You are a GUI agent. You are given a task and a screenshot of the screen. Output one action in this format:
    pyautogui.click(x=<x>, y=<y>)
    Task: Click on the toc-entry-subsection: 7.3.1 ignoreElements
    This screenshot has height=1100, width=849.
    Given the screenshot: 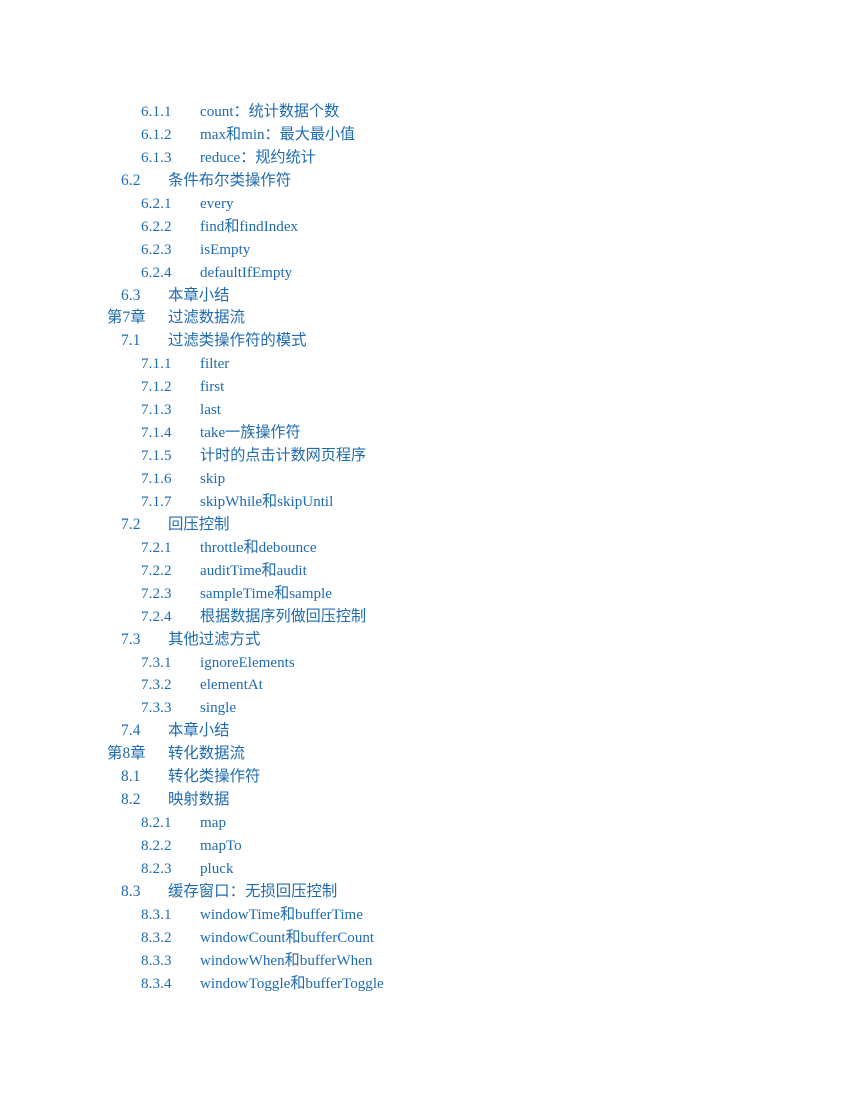 What is the action you would take?
    pyautogui.click(x=424, y=663)
    